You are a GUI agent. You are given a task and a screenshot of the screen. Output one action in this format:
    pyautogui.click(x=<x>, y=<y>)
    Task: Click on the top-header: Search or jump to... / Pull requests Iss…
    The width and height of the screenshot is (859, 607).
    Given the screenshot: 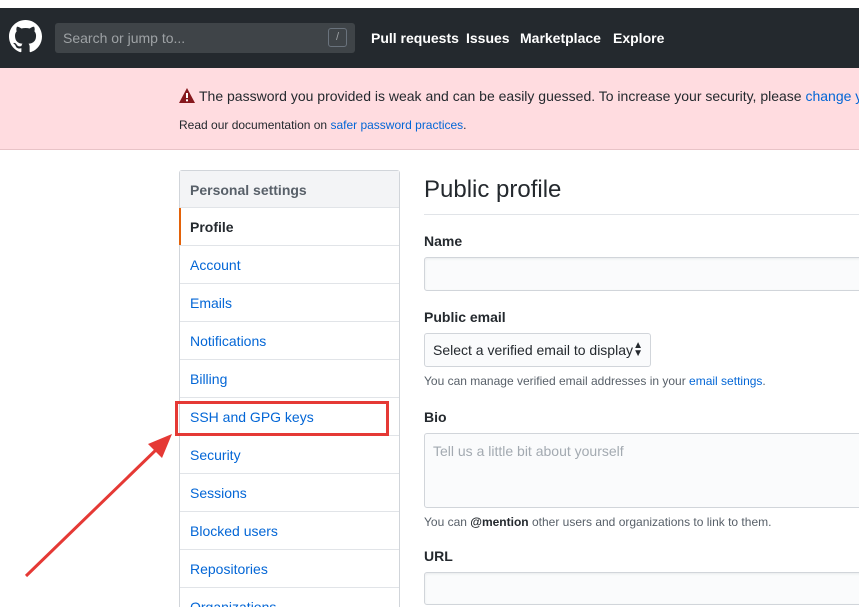 What is the action you would take?
    pyautogui.click(x=429, y=38)
    